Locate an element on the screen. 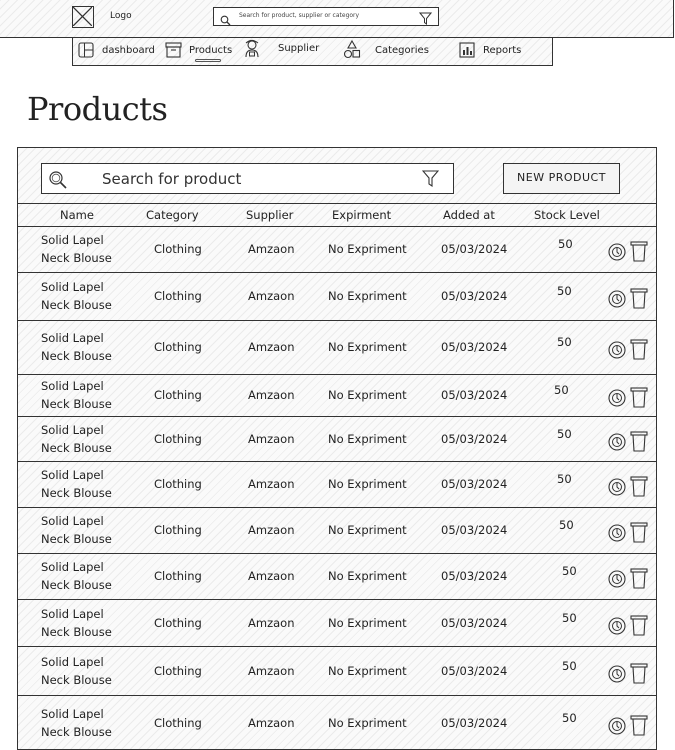 The image size is (675, 750). product-search-placeholder: Search for product is located at coordinates (172, 179).